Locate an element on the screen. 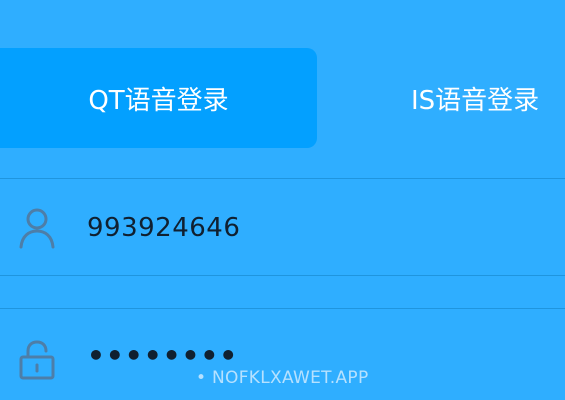  logo-icon is located at coordinates (310, 3).